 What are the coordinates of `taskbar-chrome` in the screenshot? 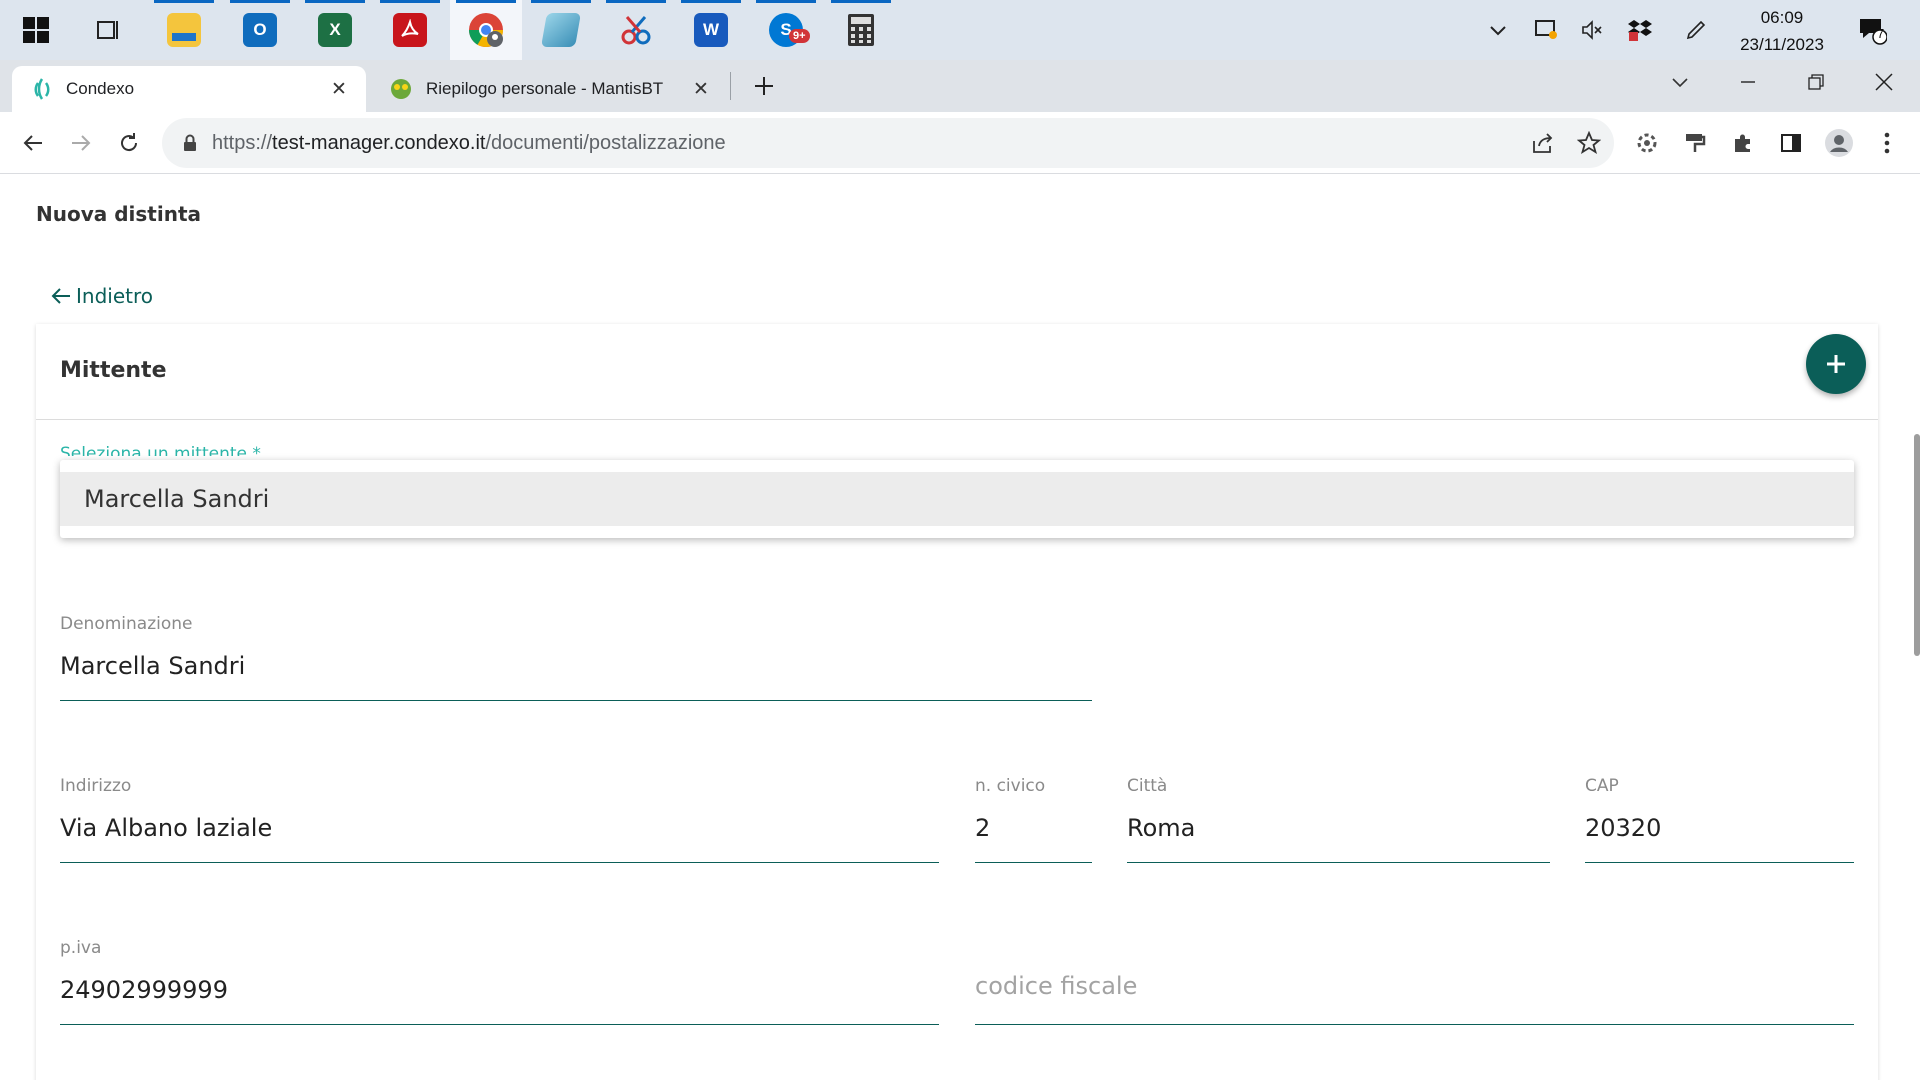 It's located at (486, 30).